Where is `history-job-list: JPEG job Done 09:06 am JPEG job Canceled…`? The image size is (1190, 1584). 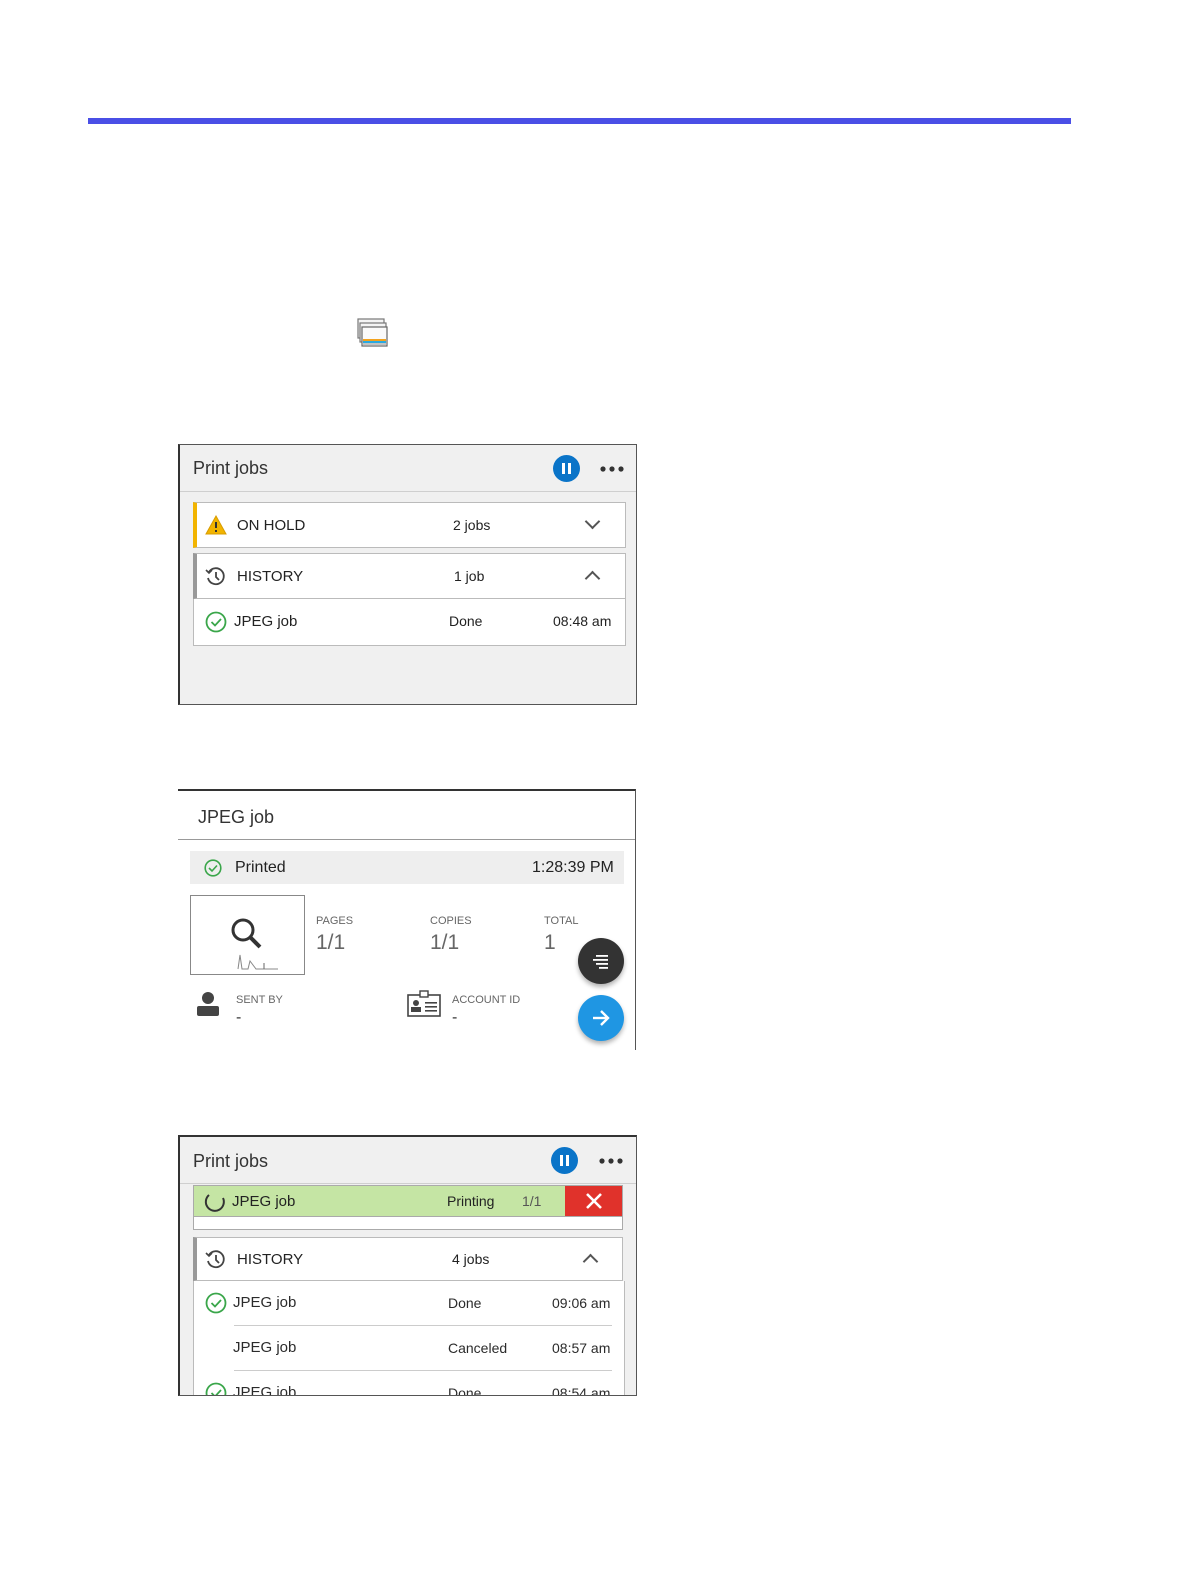 history-job-list: JPEG job Done 09:06 am JPEG job Canceled… is located at coordinates (409, 1338).